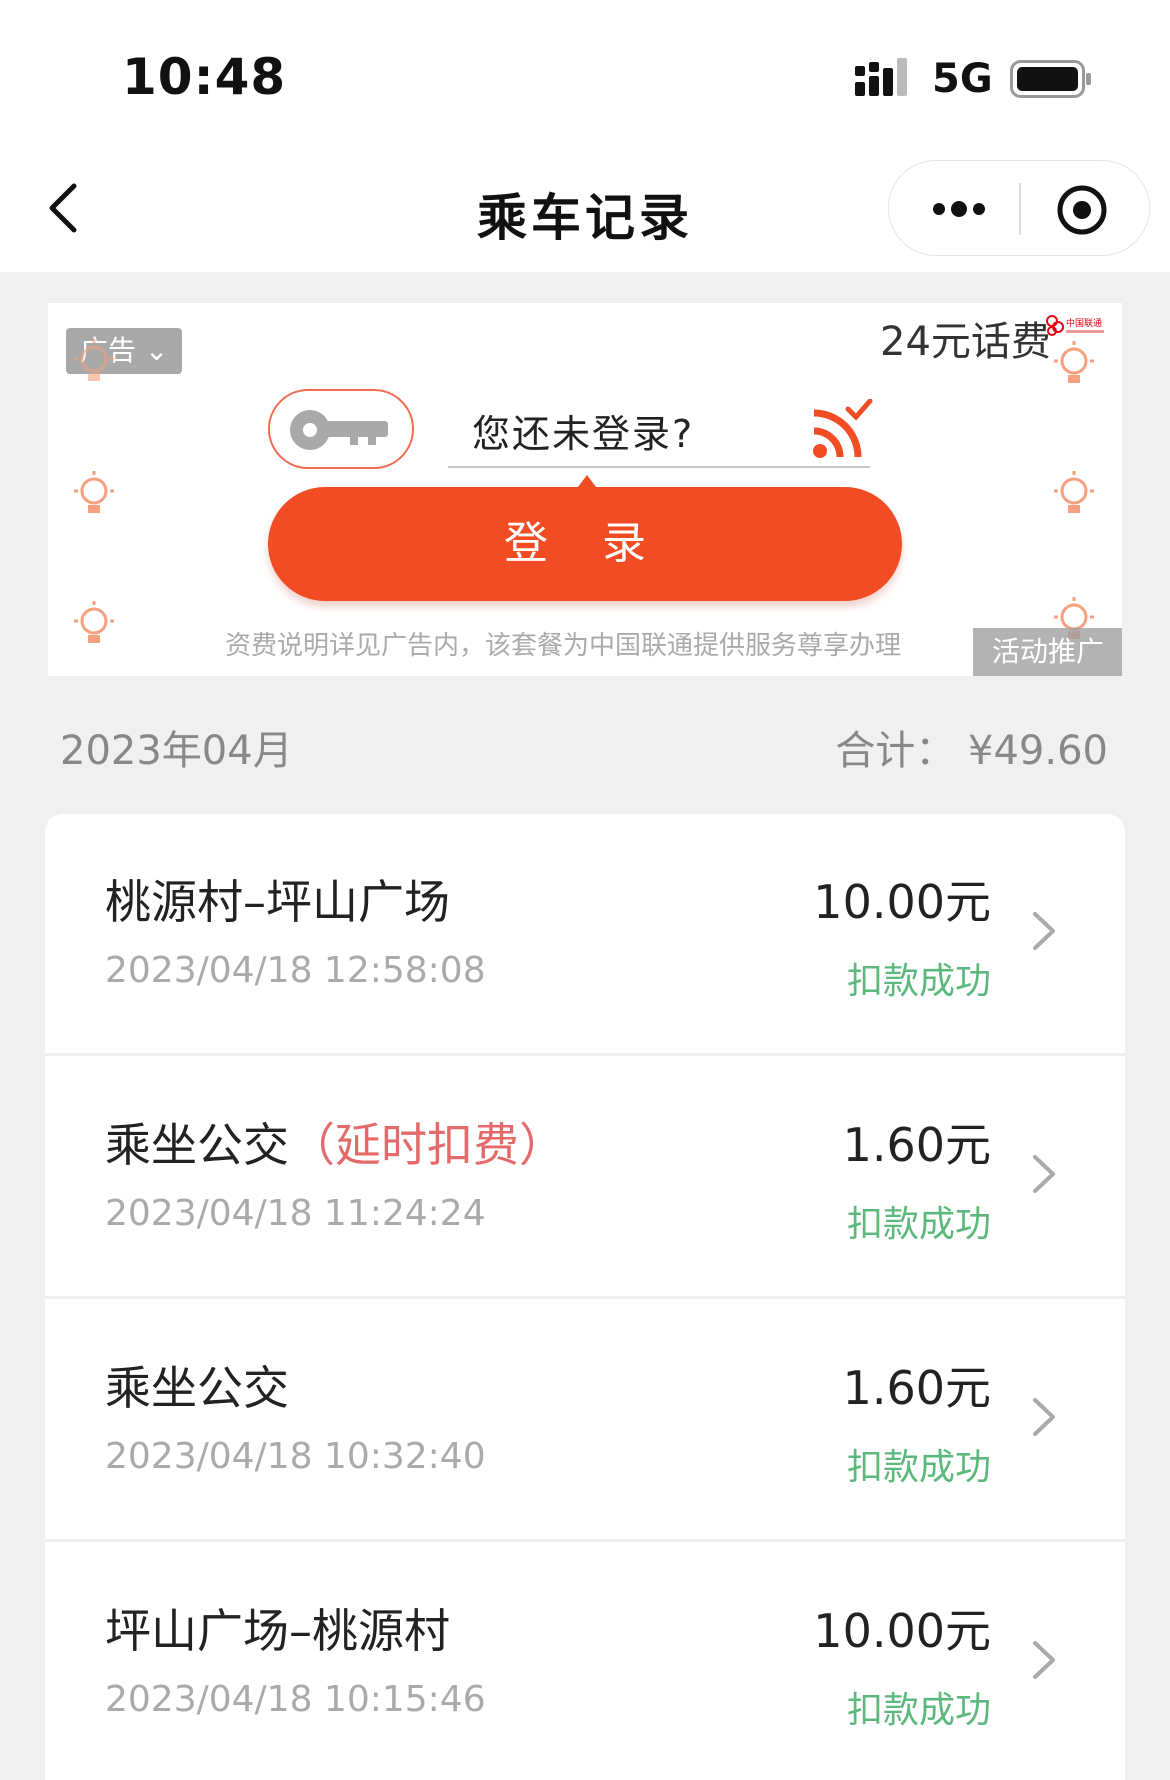 This screenshot has height=1780, width=1170. What do you see at coordinates (1082, 210) in the screenshot?
I see `close-miniprogram-icon` at bounding box center [1082, 210].